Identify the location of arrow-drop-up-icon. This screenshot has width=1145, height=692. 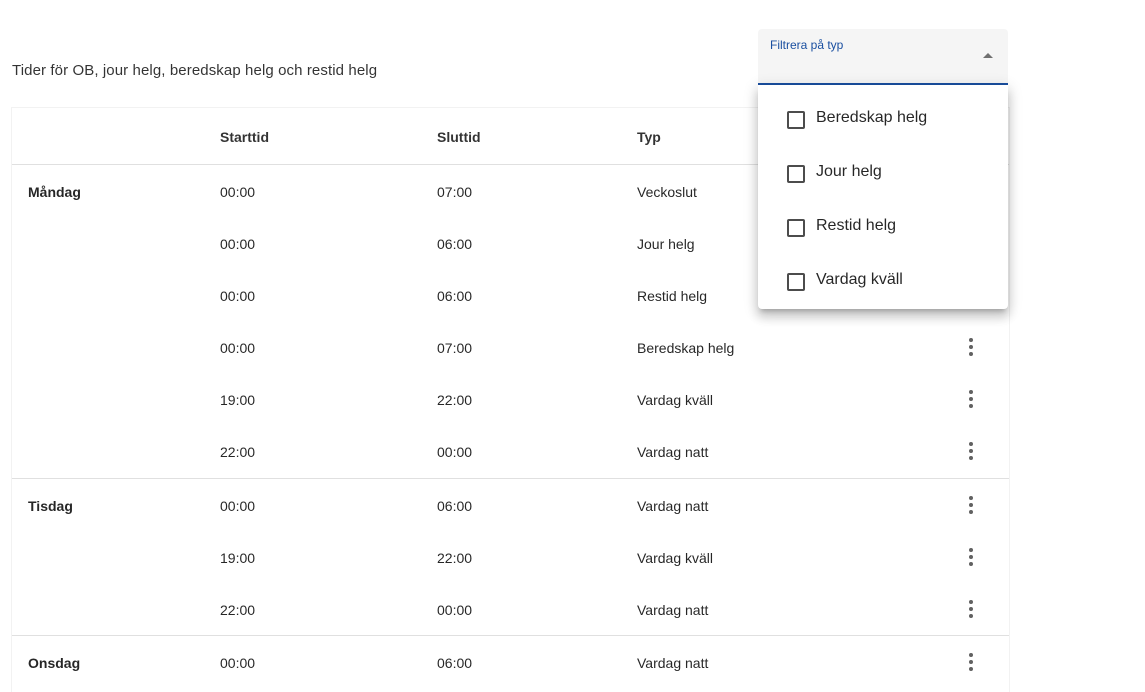
(988, 55).